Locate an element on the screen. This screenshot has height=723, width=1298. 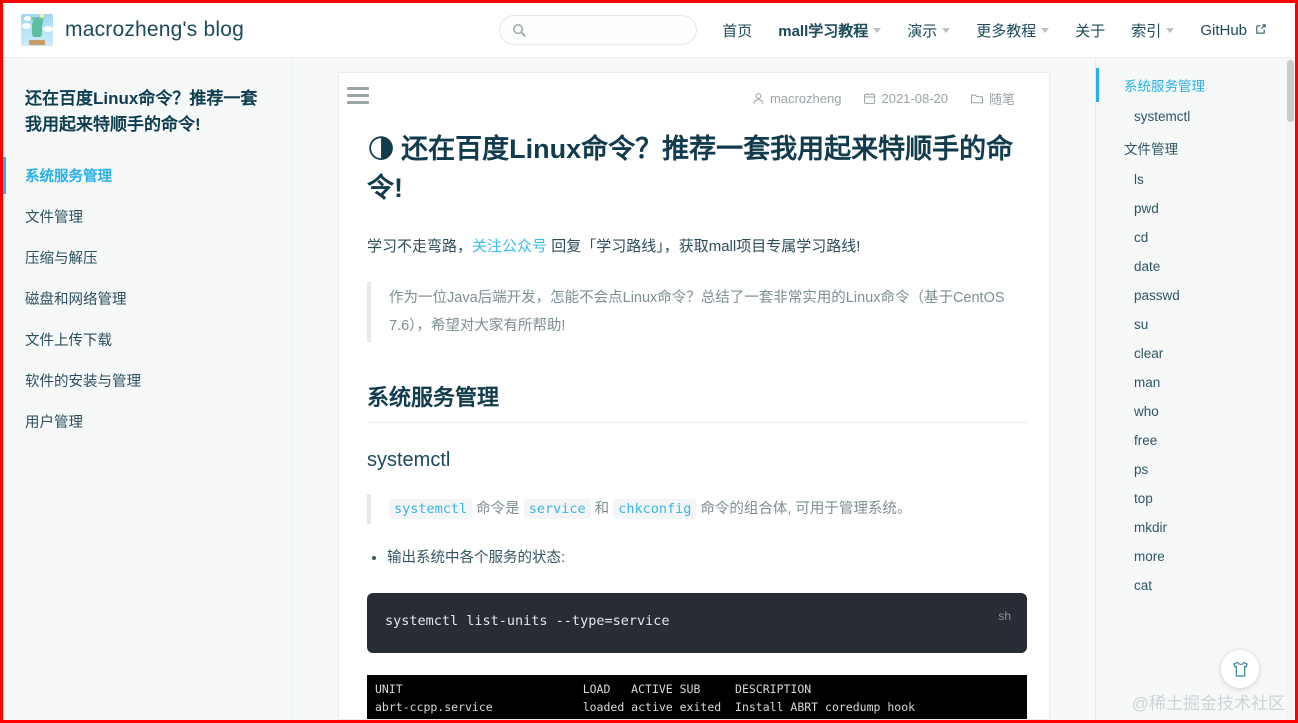
inline-code-service: service is located at coordinates (557, 509).